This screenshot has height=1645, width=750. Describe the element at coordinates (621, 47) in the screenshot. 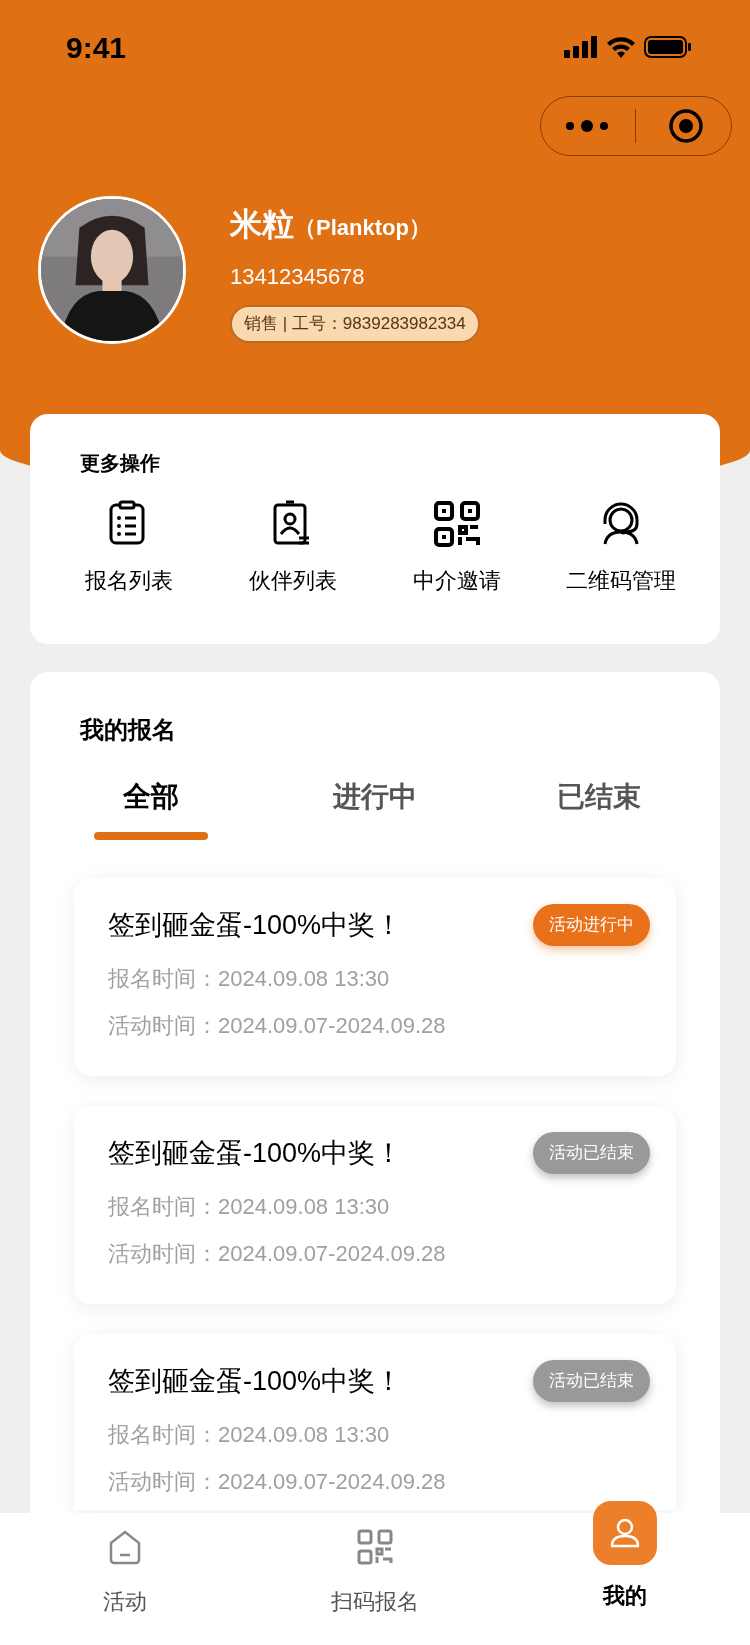

I see `wifi-icon` at that location.